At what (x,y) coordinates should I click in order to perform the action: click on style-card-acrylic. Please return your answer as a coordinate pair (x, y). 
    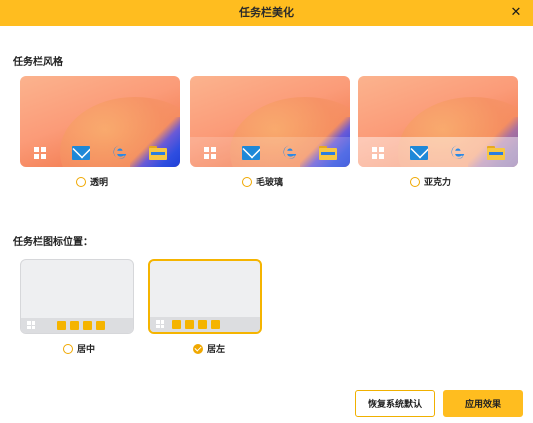
    Looking at the image, I should click on (438, 121).